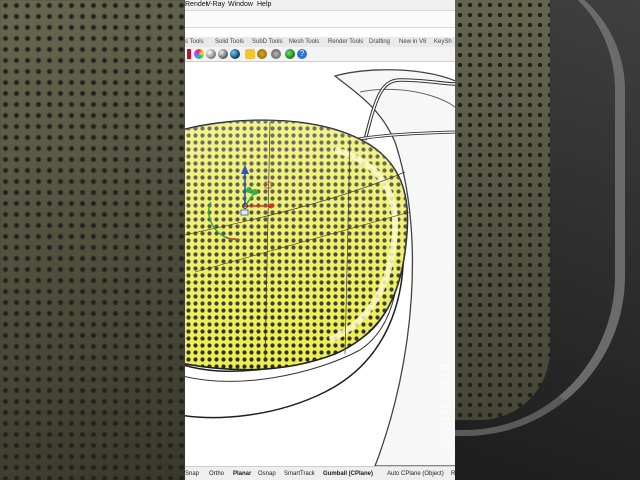  Describe the element at coordinates (264, 4) in the screenshot. I see `menu-help: Help` at that location.